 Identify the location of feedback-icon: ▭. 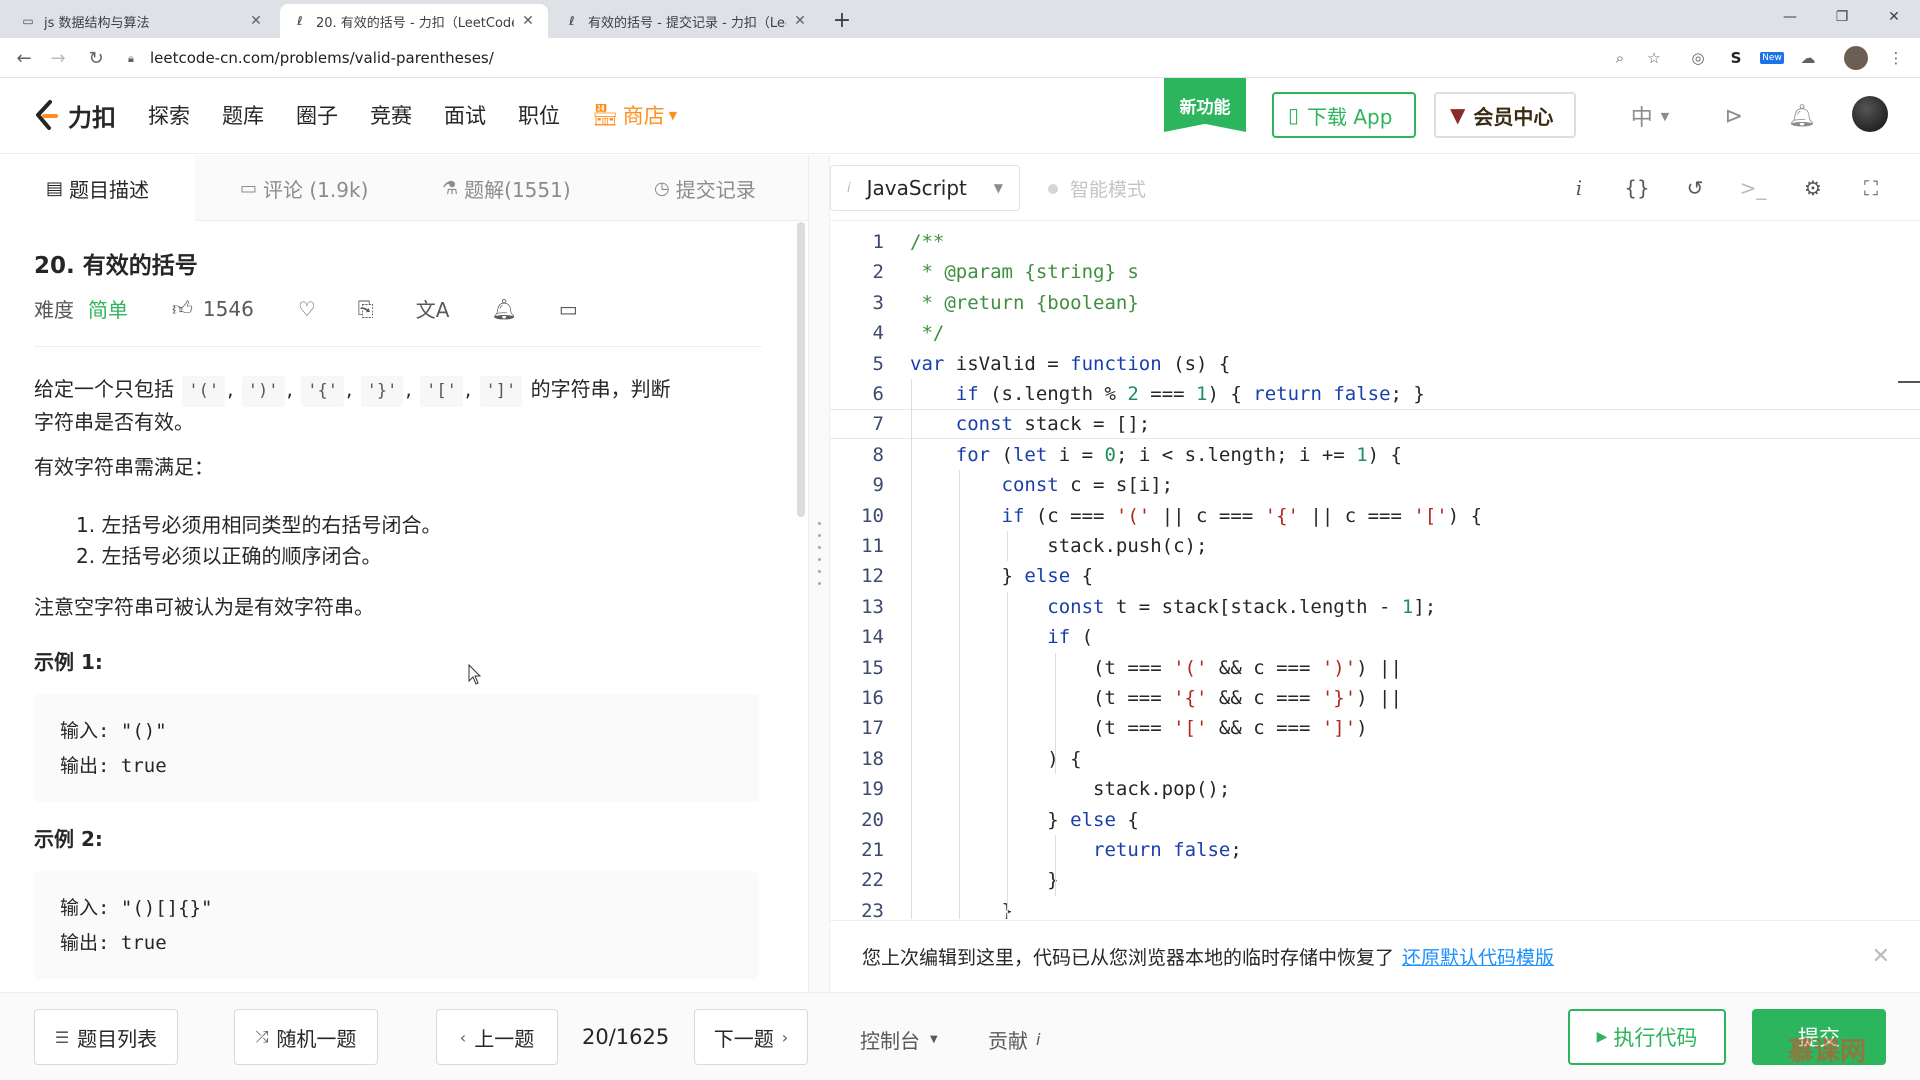
(568, 309).